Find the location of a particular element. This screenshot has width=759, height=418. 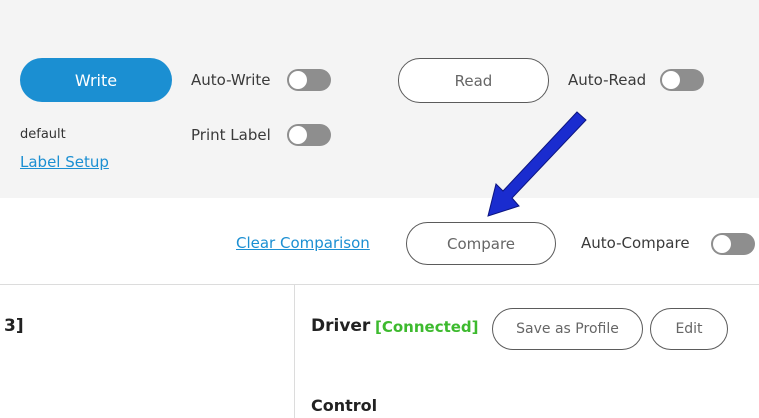

write-button: Write is located at coordinates (96, 80).